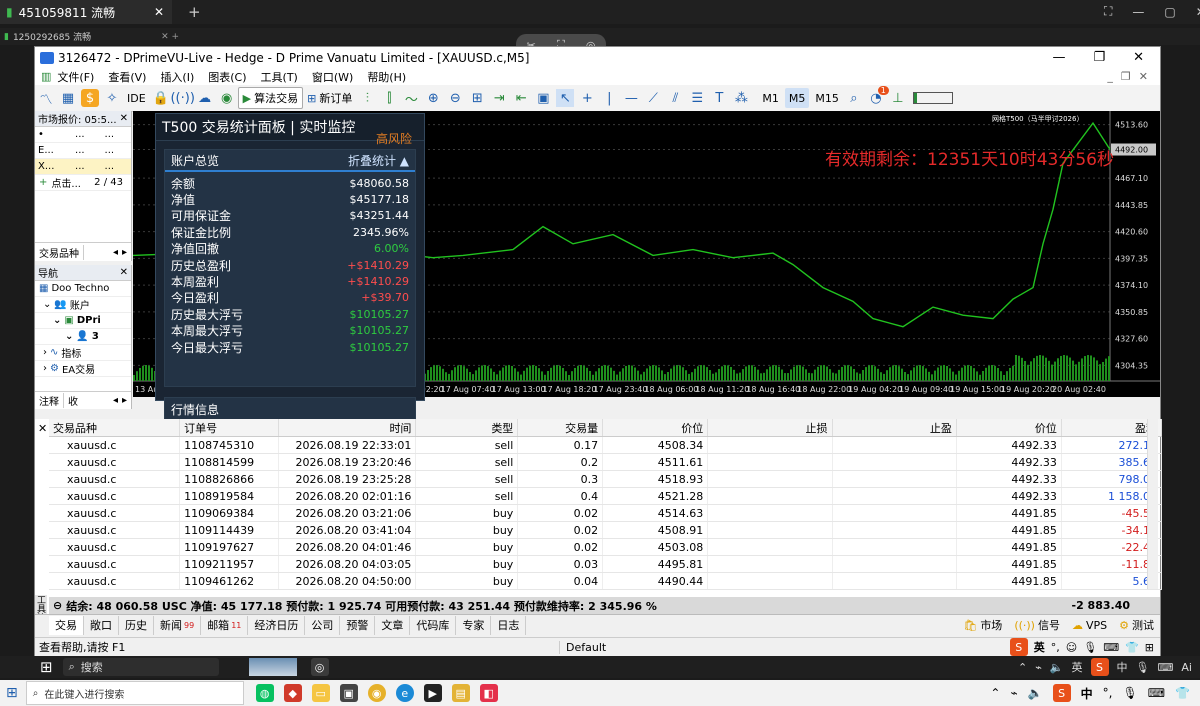  I want to click on minimize-icon: _, so click(1110, 76).